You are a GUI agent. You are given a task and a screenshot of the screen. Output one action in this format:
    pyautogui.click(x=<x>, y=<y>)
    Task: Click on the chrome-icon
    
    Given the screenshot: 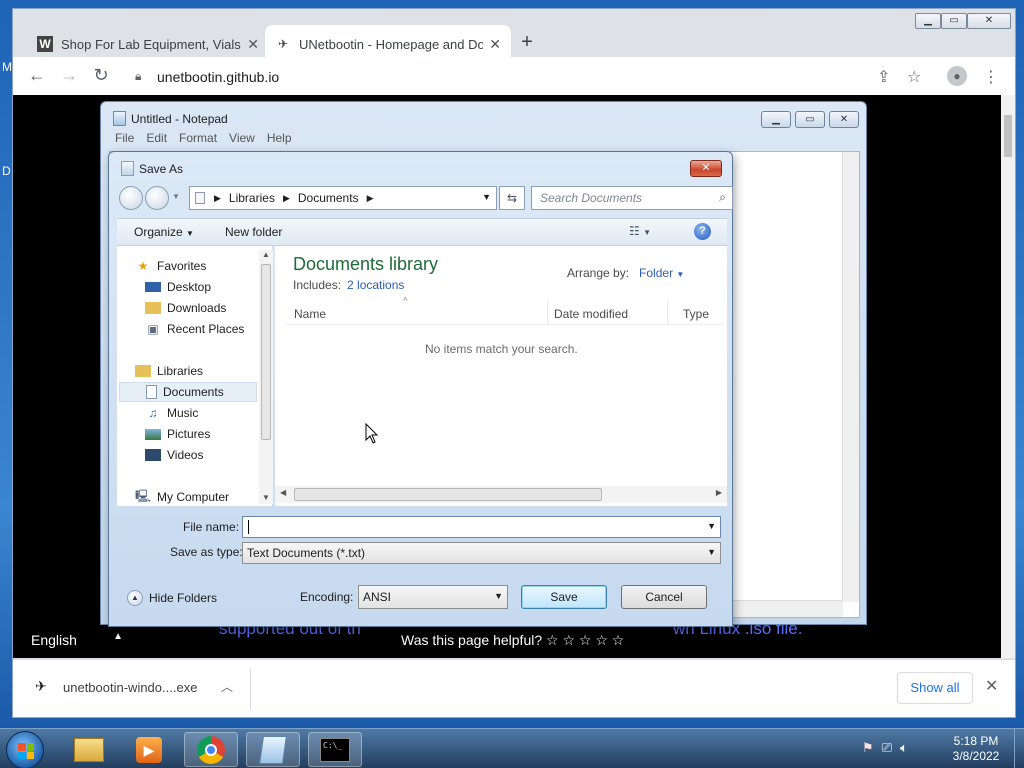 What is the action you would take?
    pyautogui.click(x=211, y=749)
    